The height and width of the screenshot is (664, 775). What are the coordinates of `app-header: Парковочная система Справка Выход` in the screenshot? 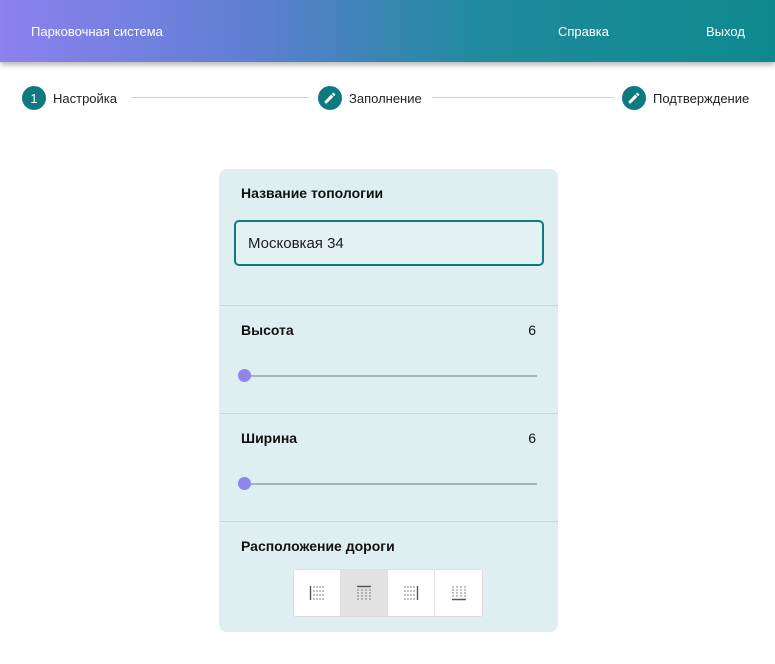 It's located at (387, 31).